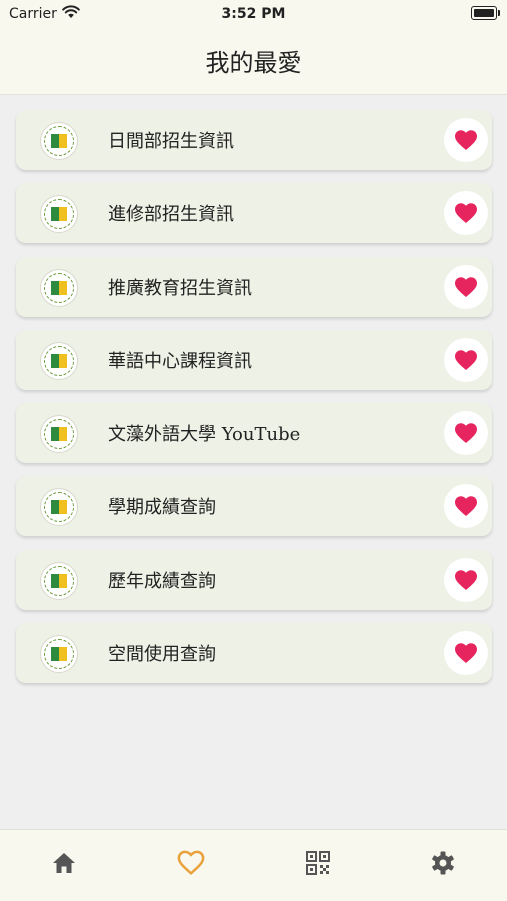 The width and height of the screenshot is (507, 901). I want to click on tab-settings, so click(443, 863).